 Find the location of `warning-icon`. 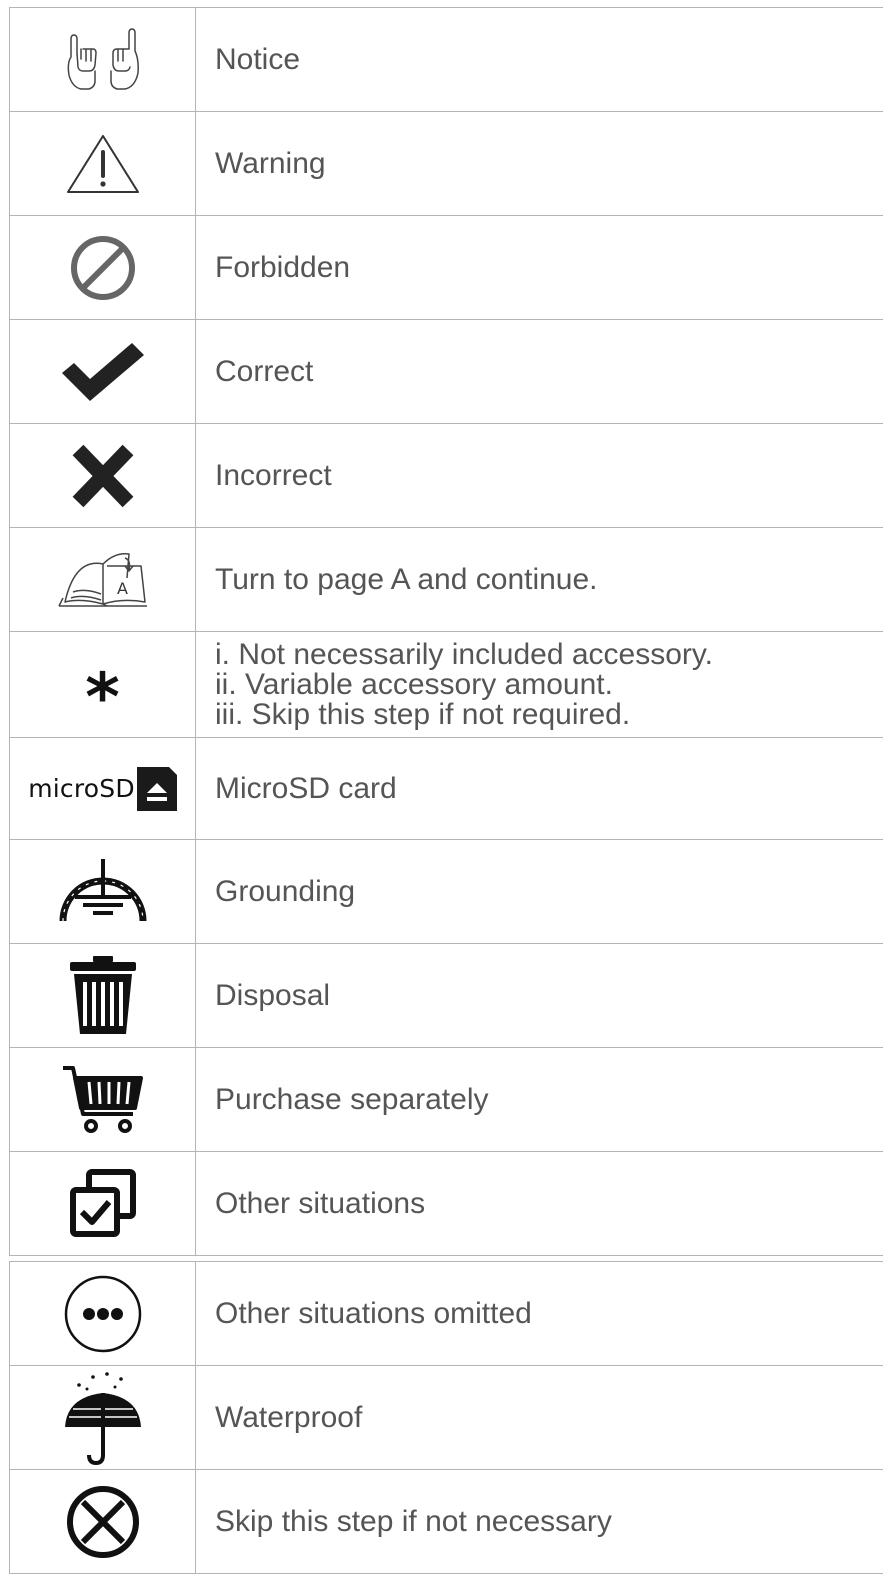

warning-icon is located at coordinates (102, 163).